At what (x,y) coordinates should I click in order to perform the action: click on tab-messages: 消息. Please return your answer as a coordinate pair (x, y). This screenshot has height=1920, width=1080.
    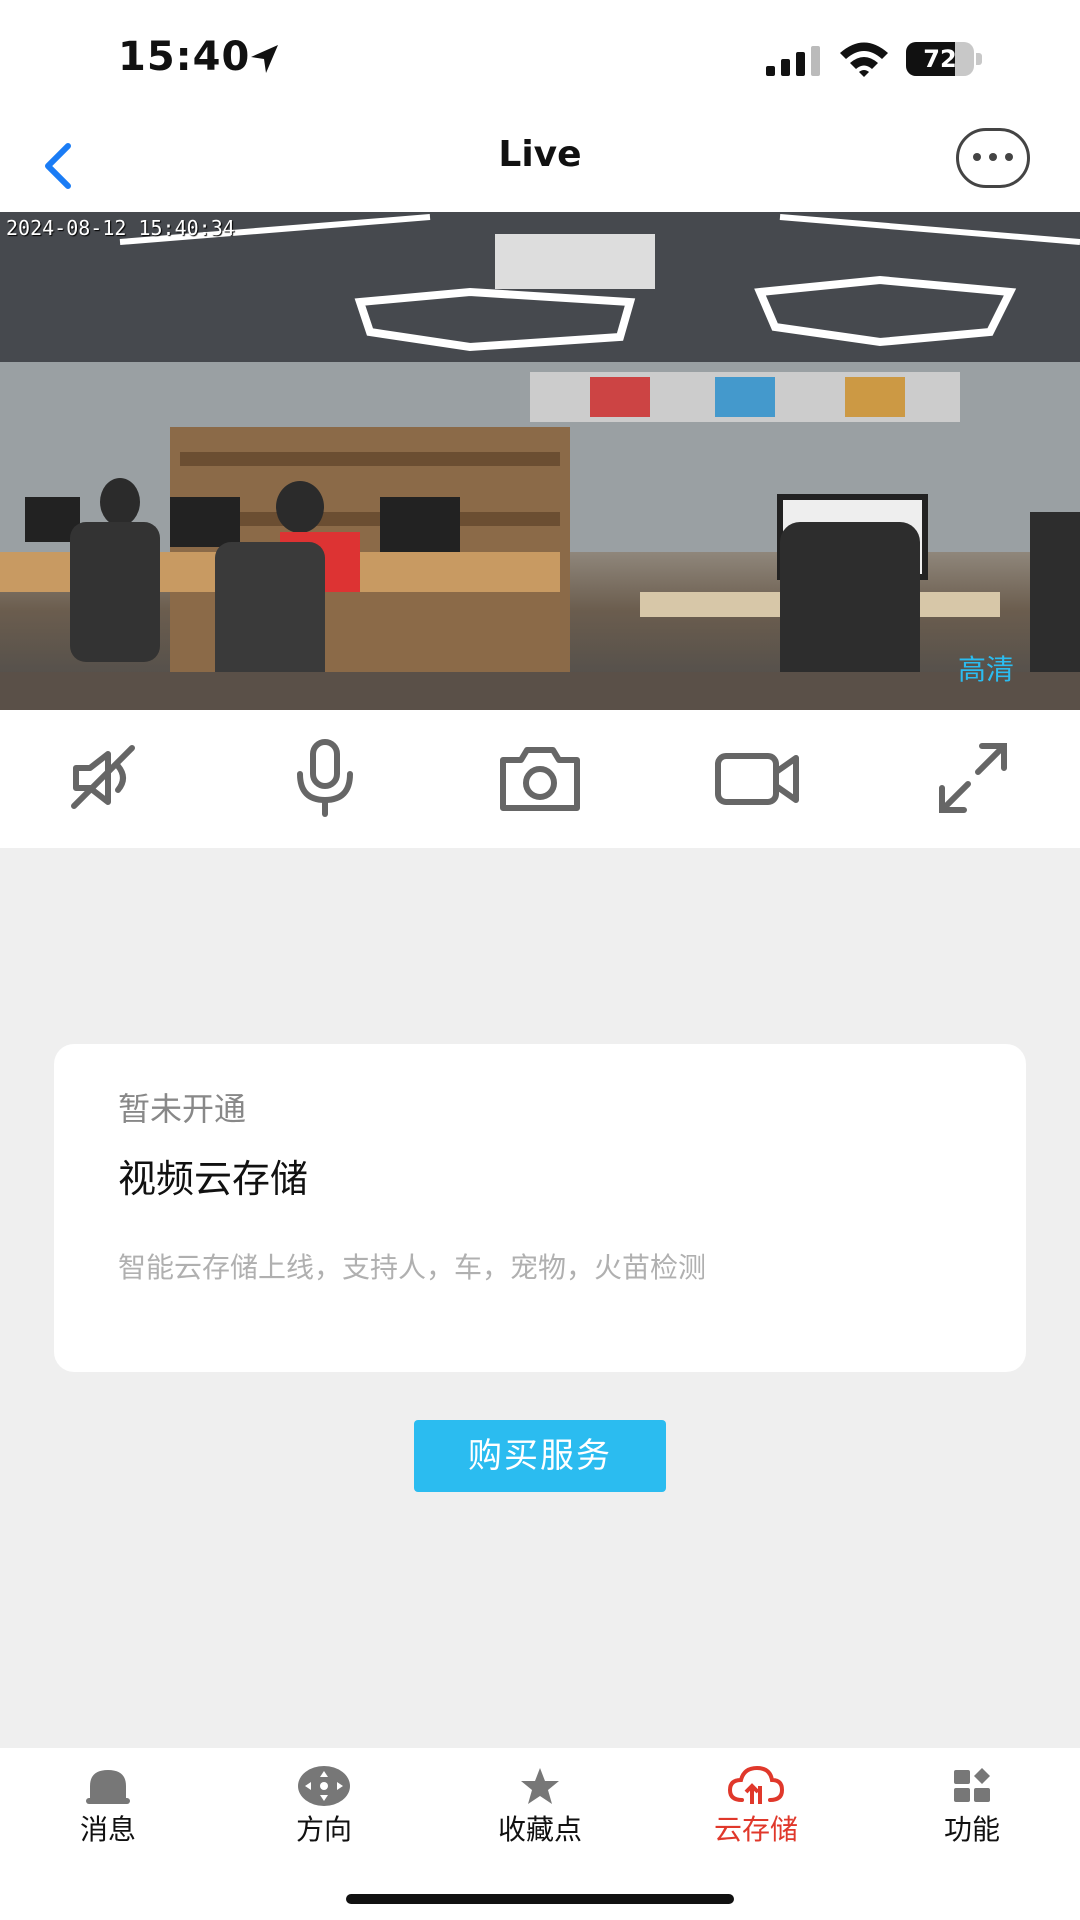
    Looking at the image, I should click on (108, 1803).